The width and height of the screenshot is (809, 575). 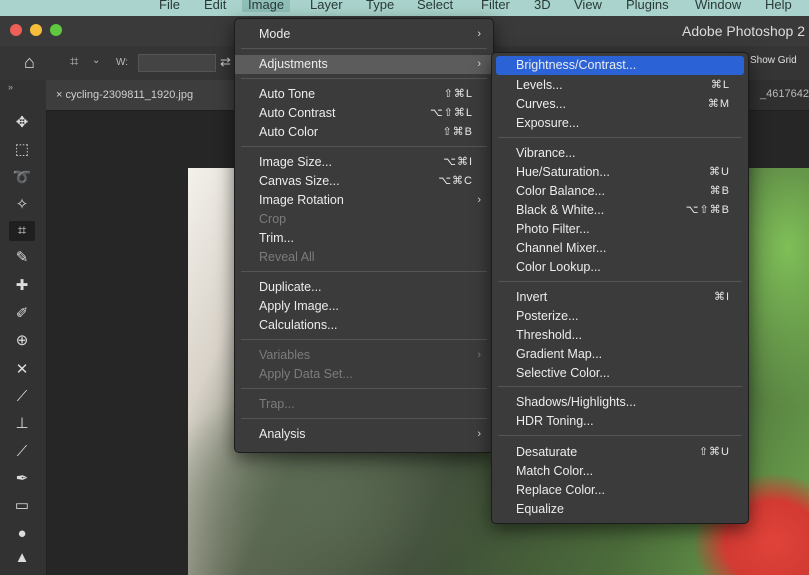 I want to click on window-title: Adobe Photoshop 2, so click(x=743, y=31).